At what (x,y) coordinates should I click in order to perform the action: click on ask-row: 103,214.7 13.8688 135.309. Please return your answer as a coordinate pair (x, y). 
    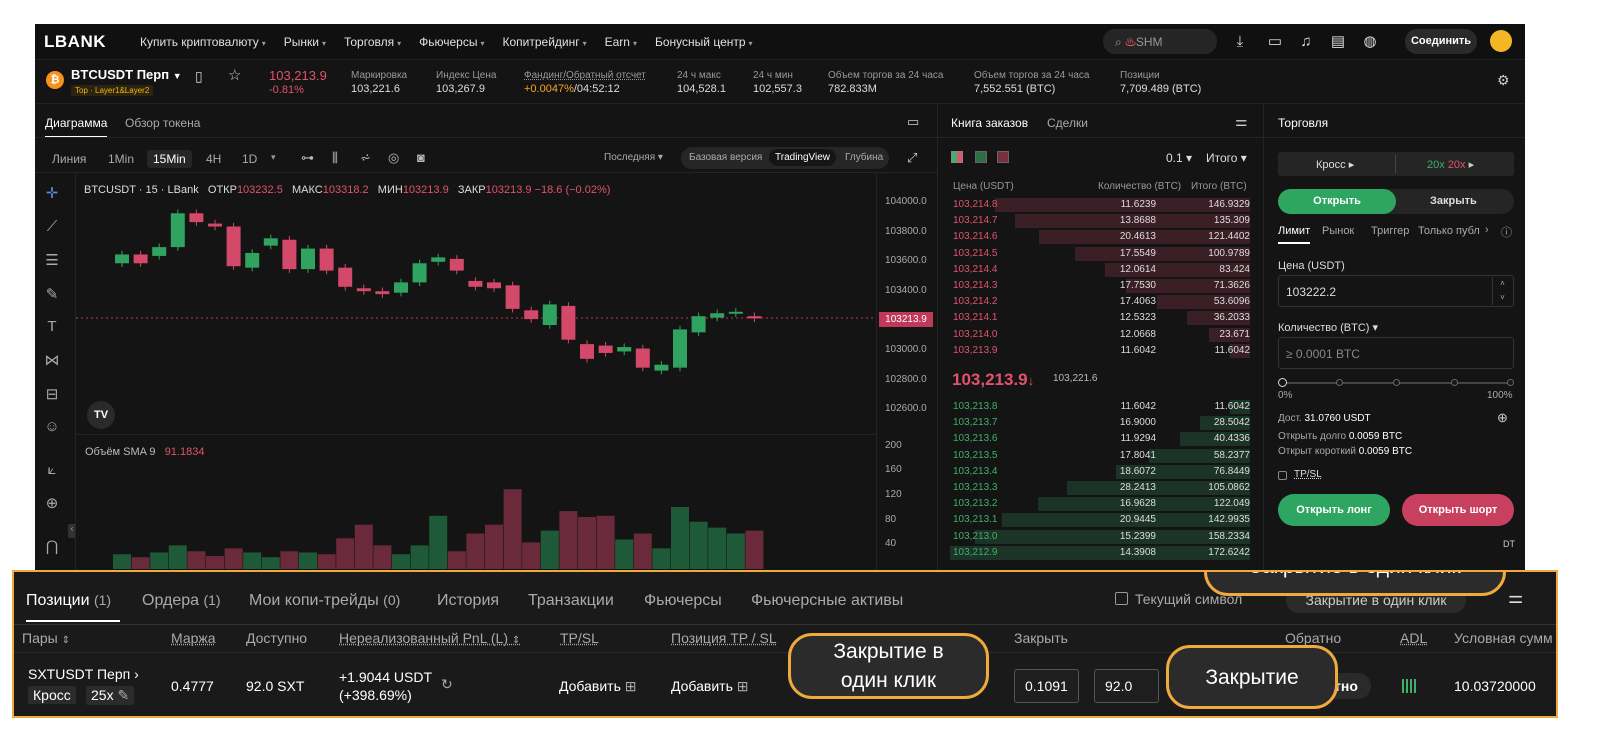
    Looking at the image, I should click on (1095, 221).